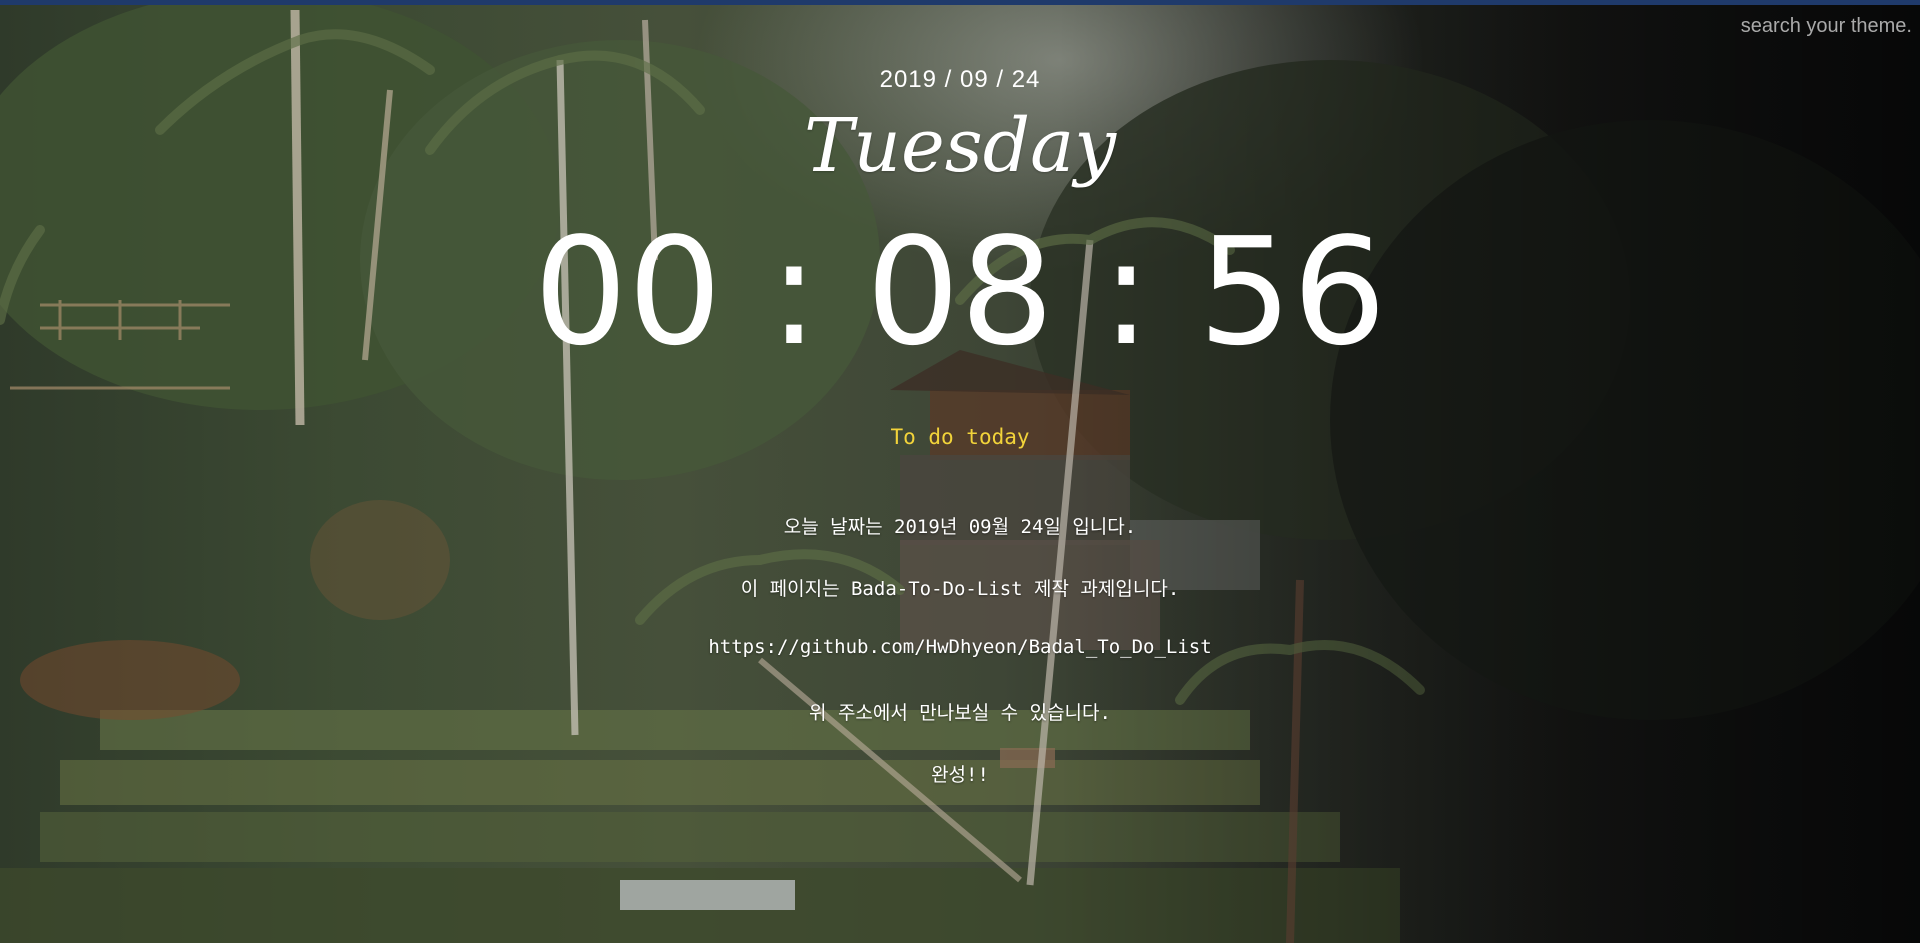 The image size is (1920, 943). What do you see at coordinates (960, 146) in the screenshot?
I see `weekday-display: Tuesday` at bounding box center [960, 146].